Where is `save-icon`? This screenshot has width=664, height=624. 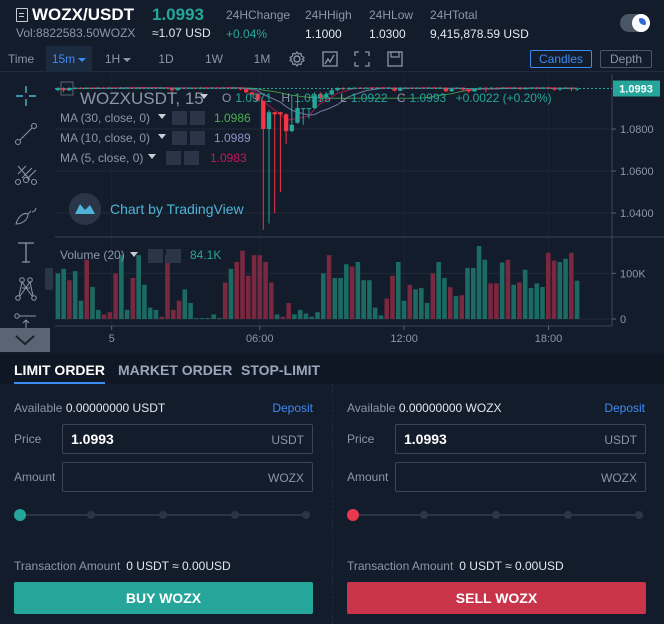
save-icon is located at coordinates (395, 59).